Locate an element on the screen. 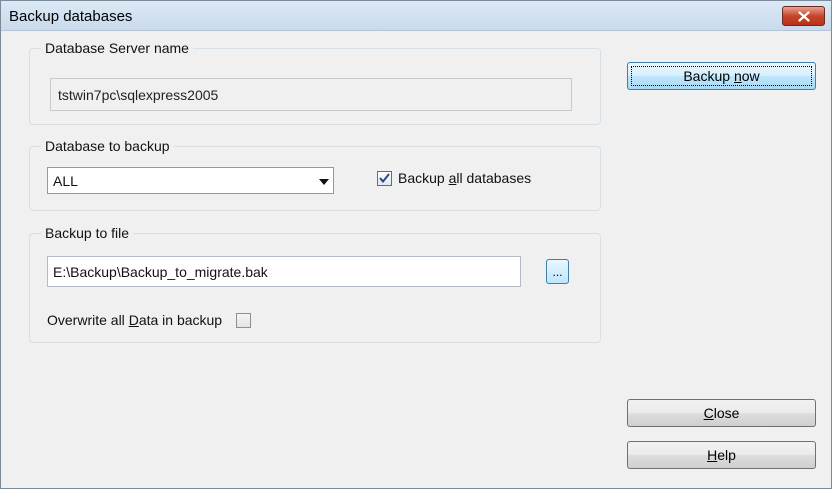 The width and height of the screenshot is (832, 489). backup-file-path-input: E:\Backup\Backup_to_migrate.bak is located at coordinates (284, 271).